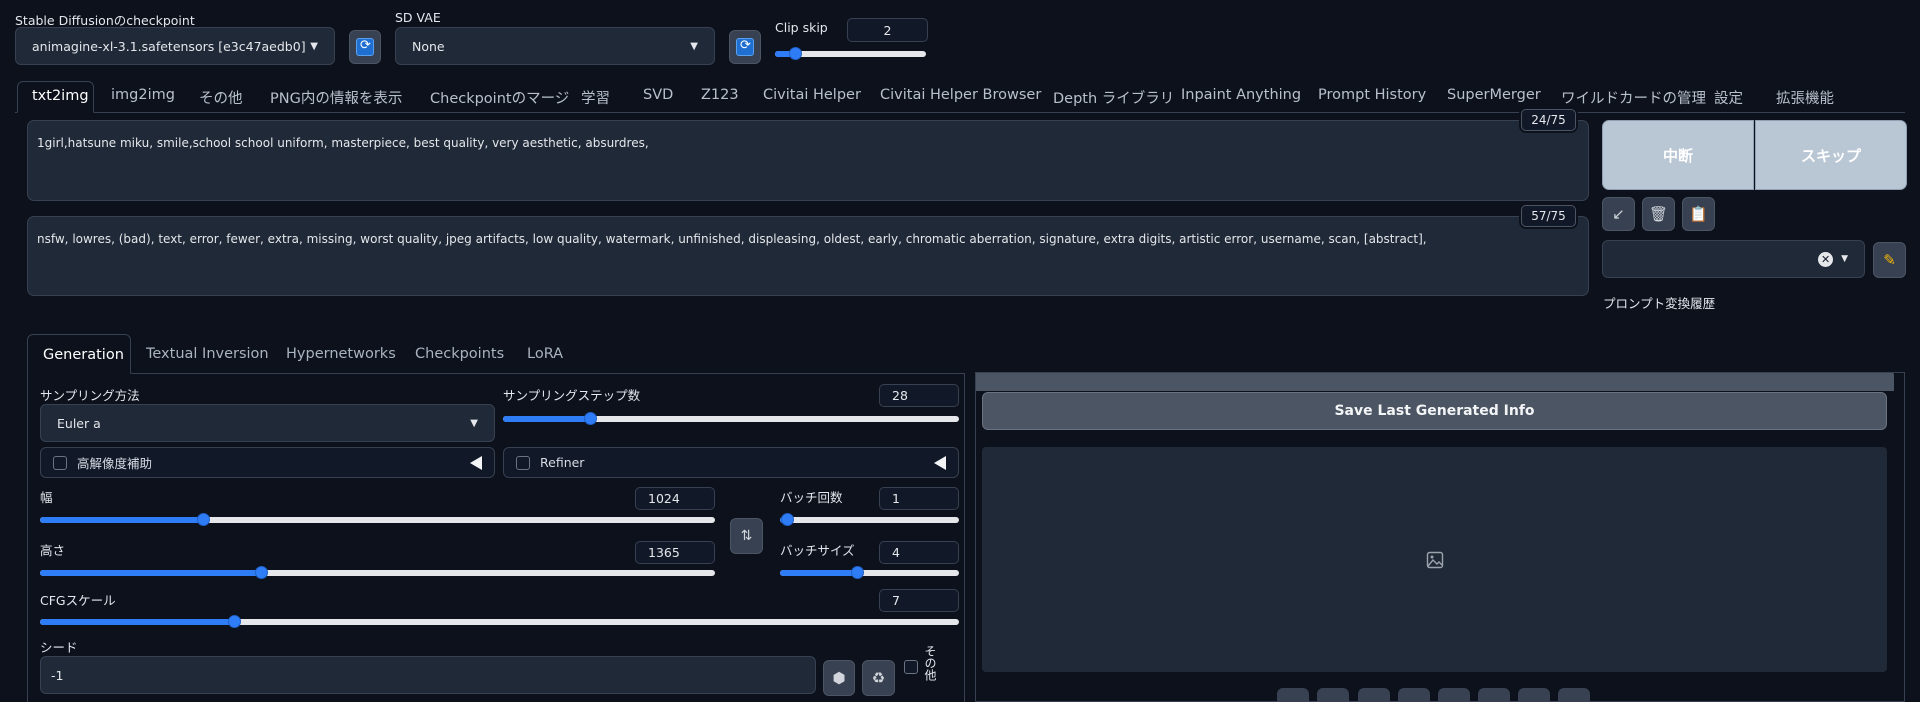 Image resolution: width=1920 pixels, height=702 pixels. Describe the element at coordinates (1733, 259) in the screenshot. I see `style-dropdown: ✕ ▼` at that location.